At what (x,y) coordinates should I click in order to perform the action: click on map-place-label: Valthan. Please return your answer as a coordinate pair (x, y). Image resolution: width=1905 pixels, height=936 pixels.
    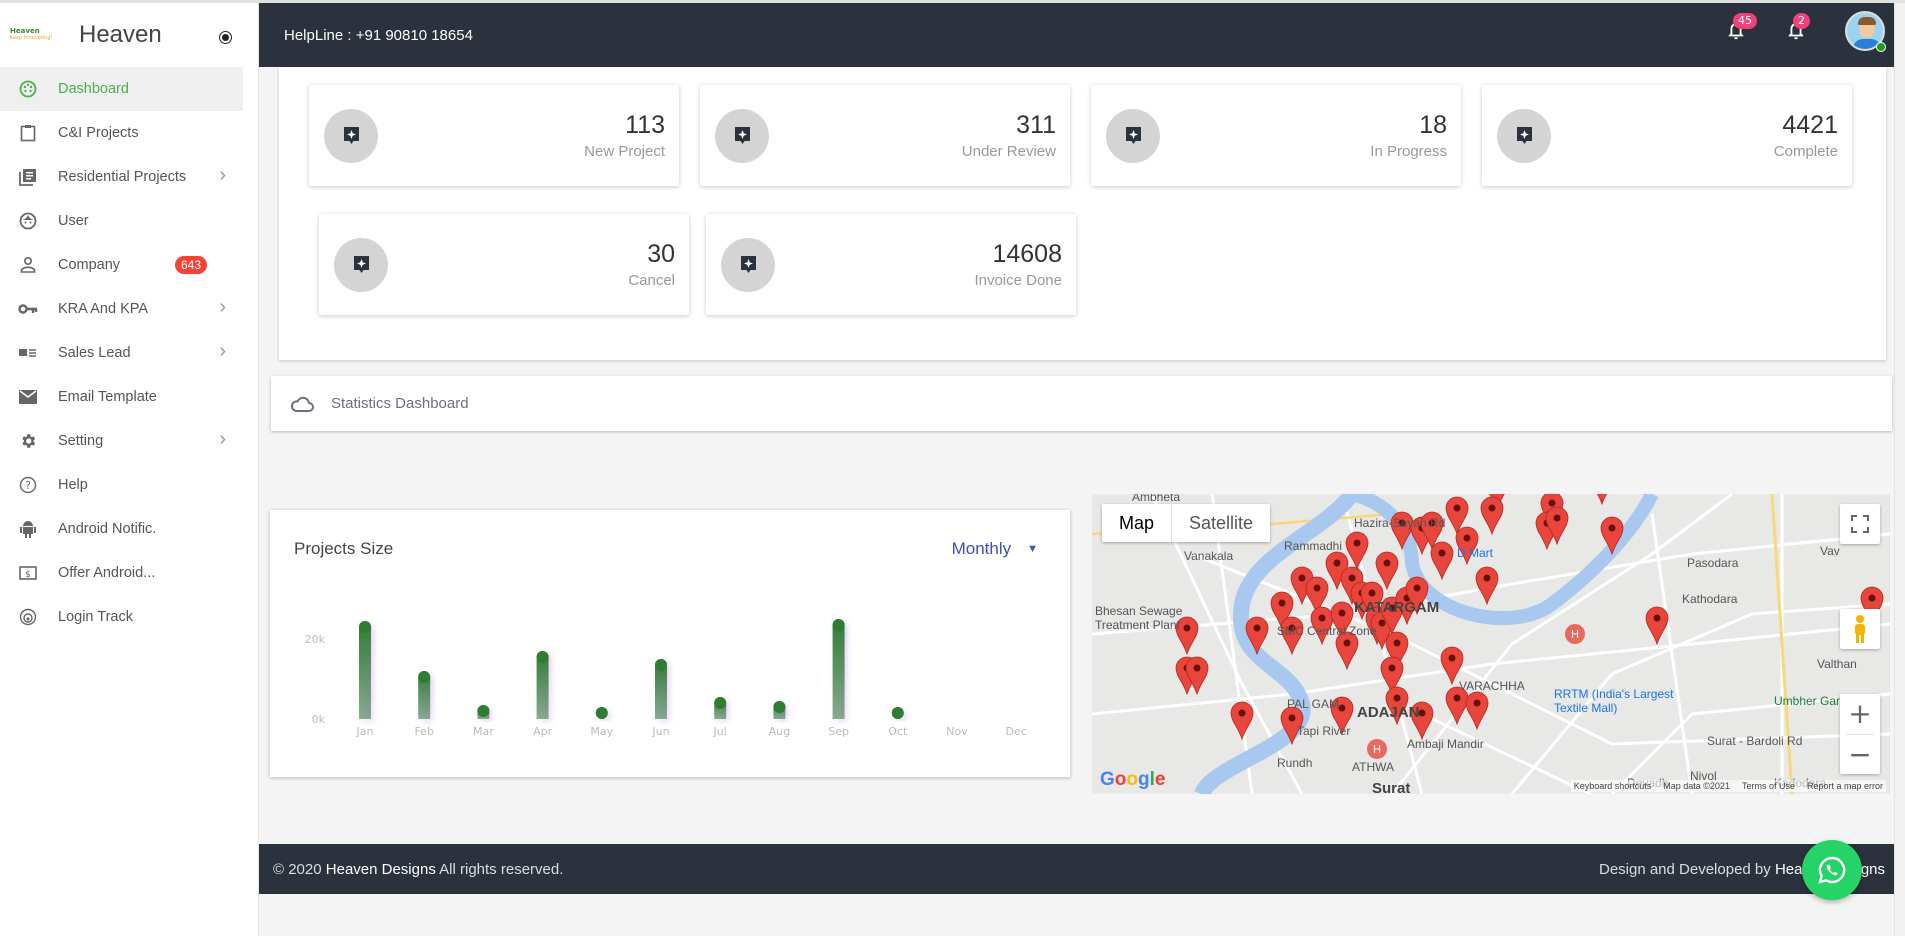
    Looking at the image, I should click on (1837, 664).